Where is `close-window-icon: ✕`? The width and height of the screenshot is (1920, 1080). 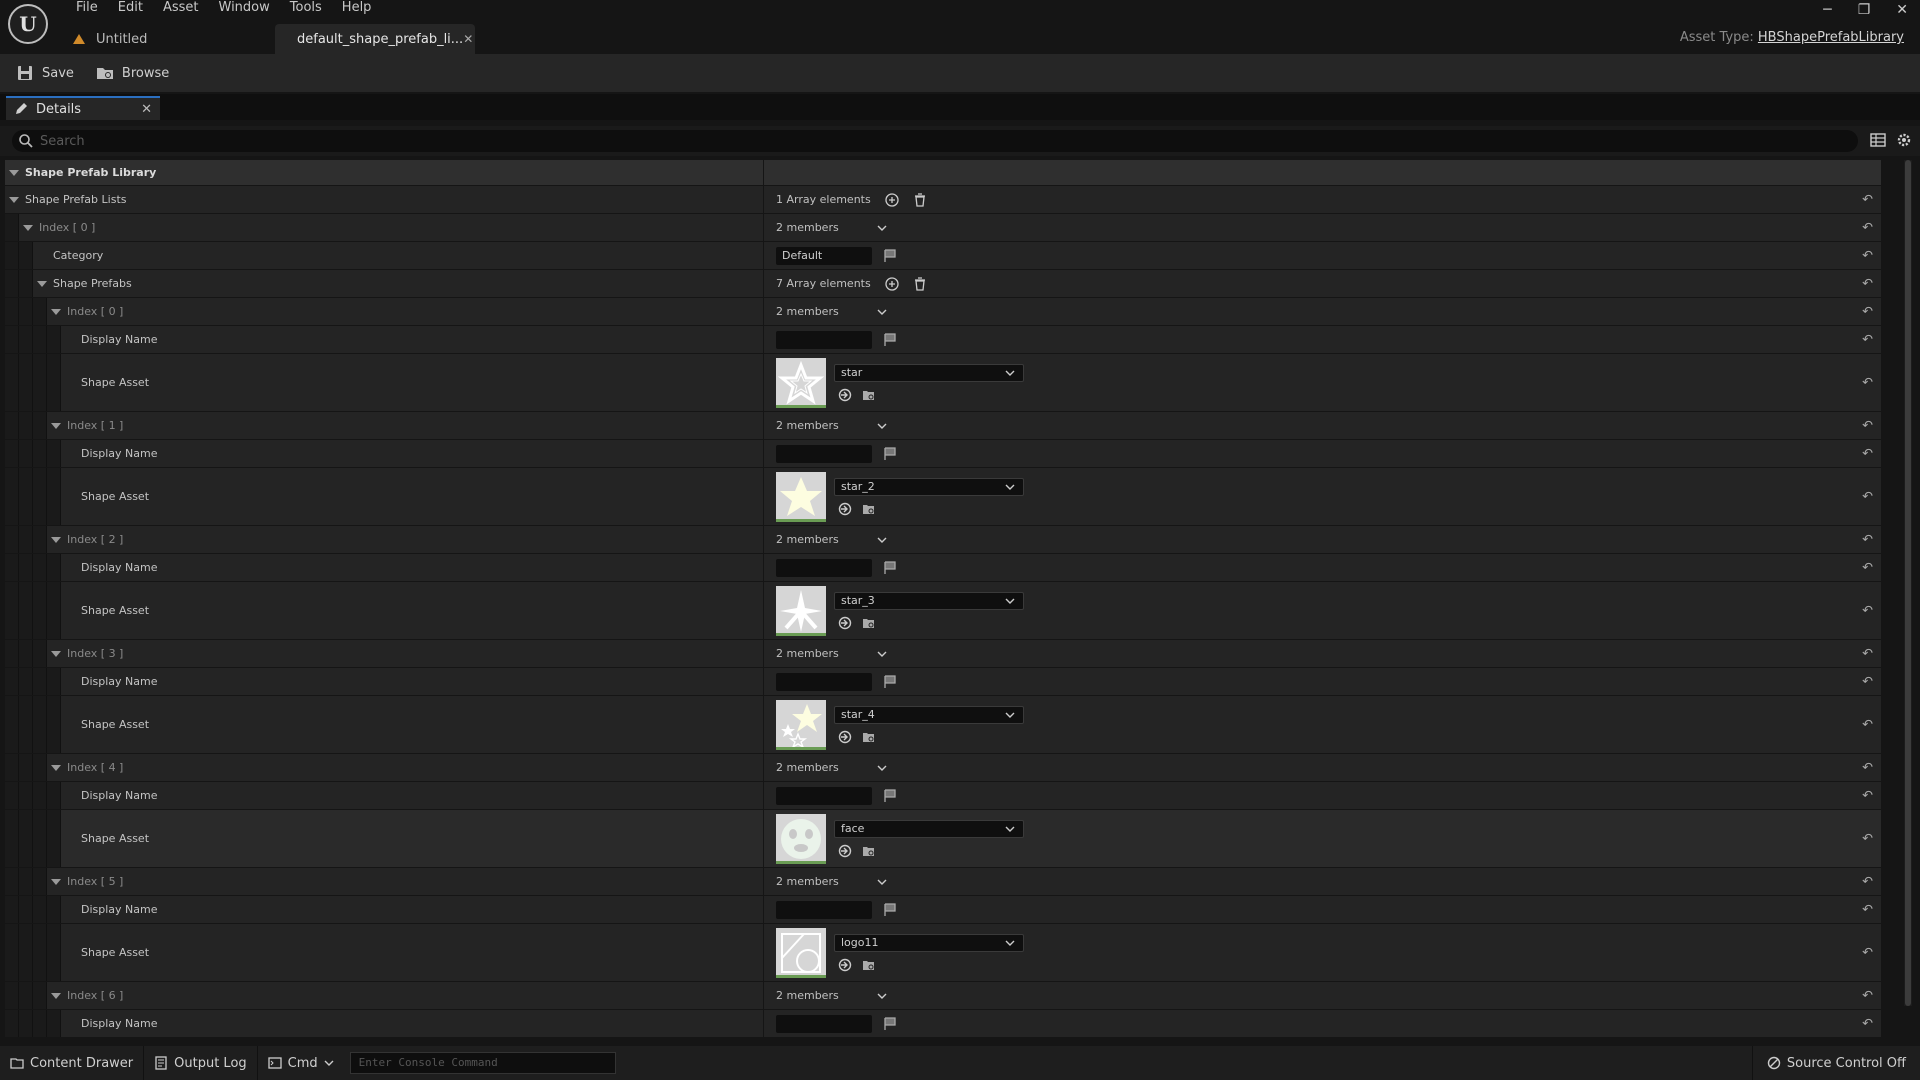 close-window-icon: ✕ is located at coordinates (1902, 10).